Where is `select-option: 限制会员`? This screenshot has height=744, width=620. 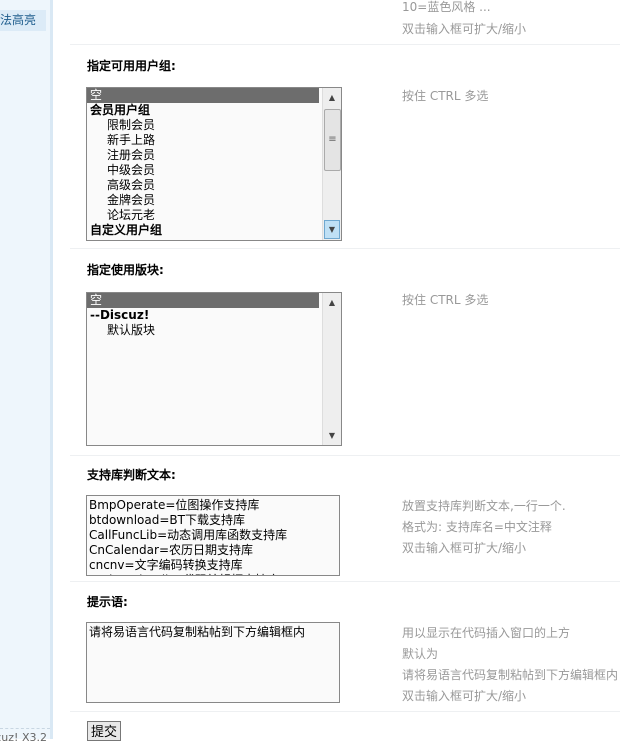 select-option: 限制会员 is located at coordinates (214, 125).